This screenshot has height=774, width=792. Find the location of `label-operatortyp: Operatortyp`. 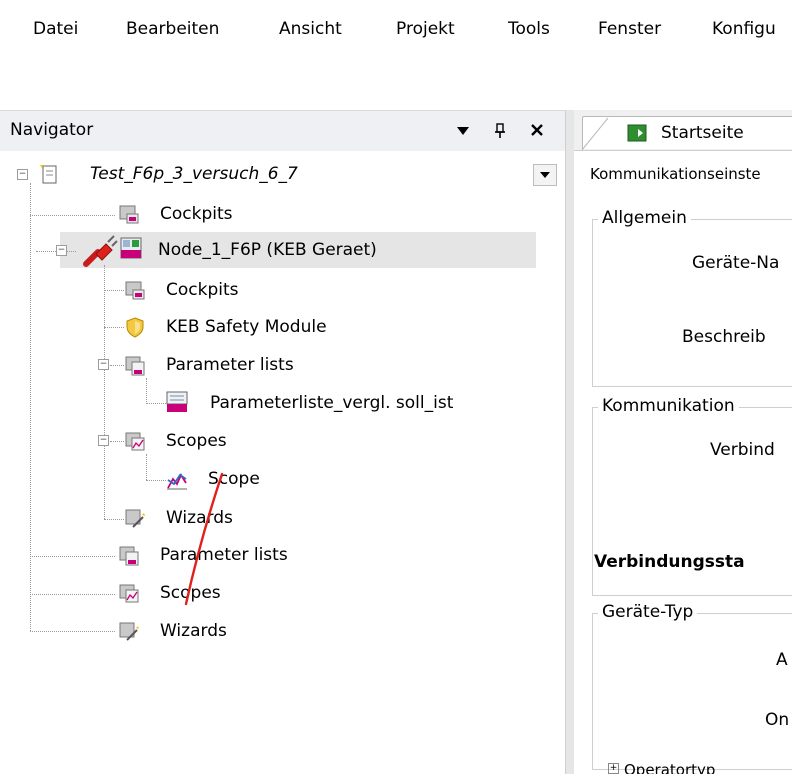

label-operatortyp: Operatortyp is located at coordinates (670, 767).